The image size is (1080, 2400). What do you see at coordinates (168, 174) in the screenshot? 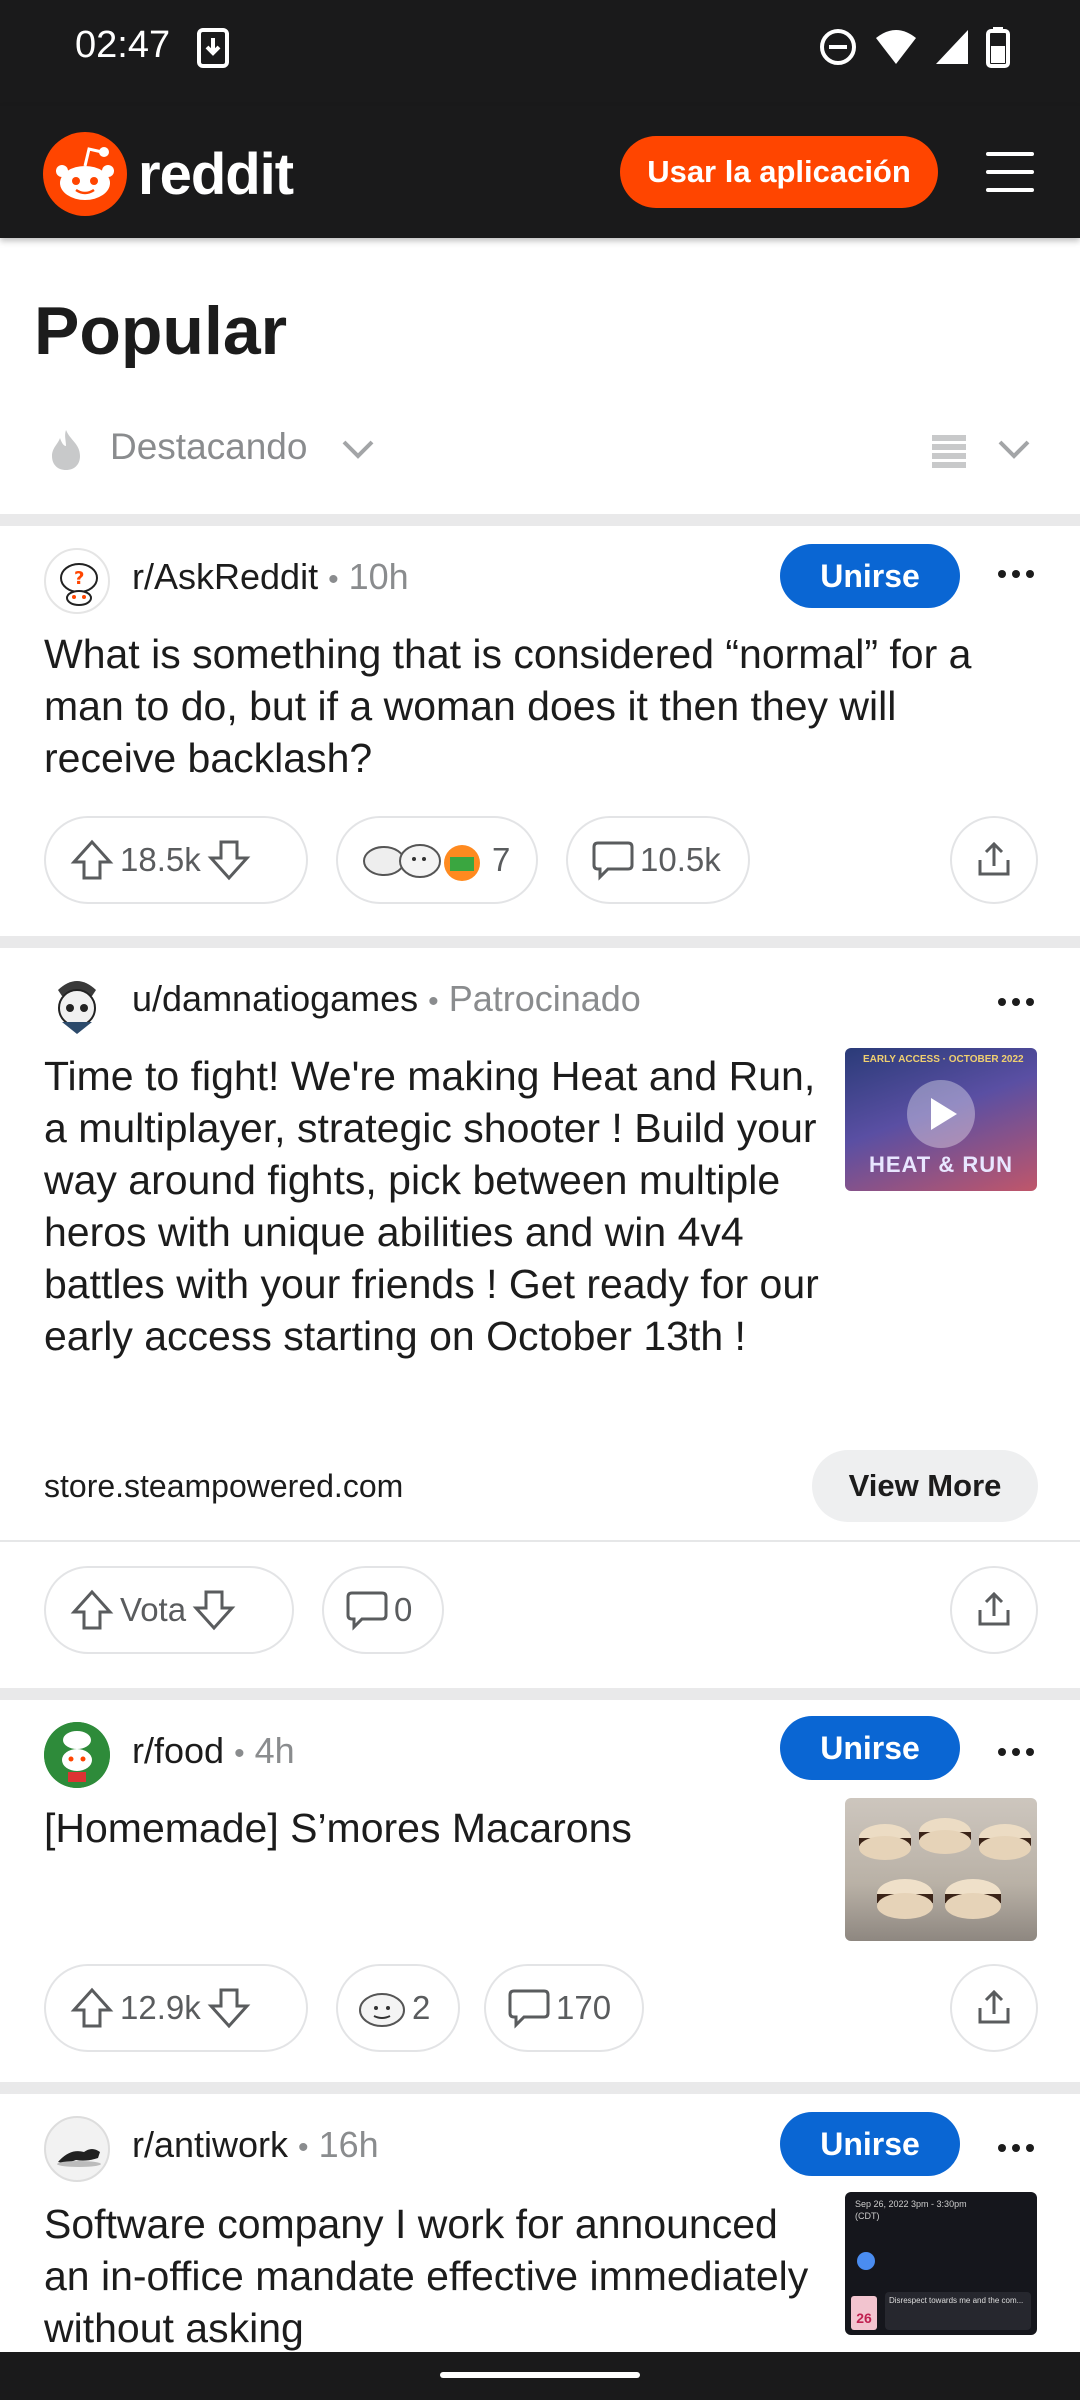
I see `reddit-logo: reddit` at bounding box center [168, 174].